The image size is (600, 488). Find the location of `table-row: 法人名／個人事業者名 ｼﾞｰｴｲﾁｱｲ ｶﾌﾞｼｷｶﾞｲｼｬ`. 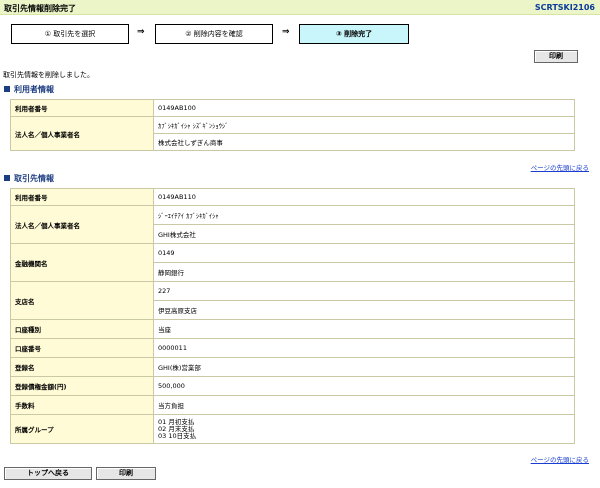

table-row: 法人名／個人事業者名 ｼﾞｰｴｲﾁｱｲ ｶﾌﾞｼｷｶﾞｲｼｬ is located at coordinates (292, 224).